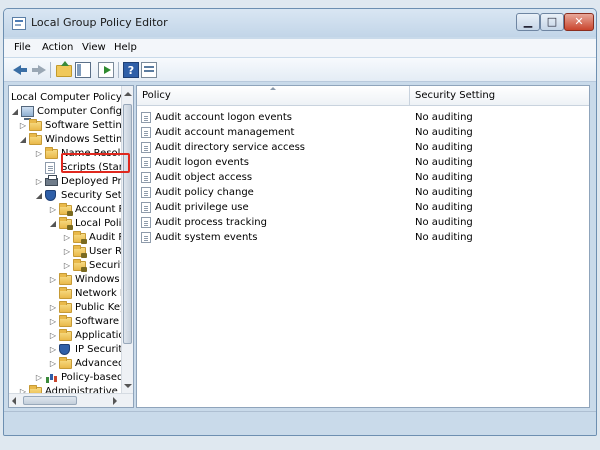 Image resolution: width=600 pixels, height=450 pixels. I want to click on policy-name: Audit policy change, so click(204, 192).